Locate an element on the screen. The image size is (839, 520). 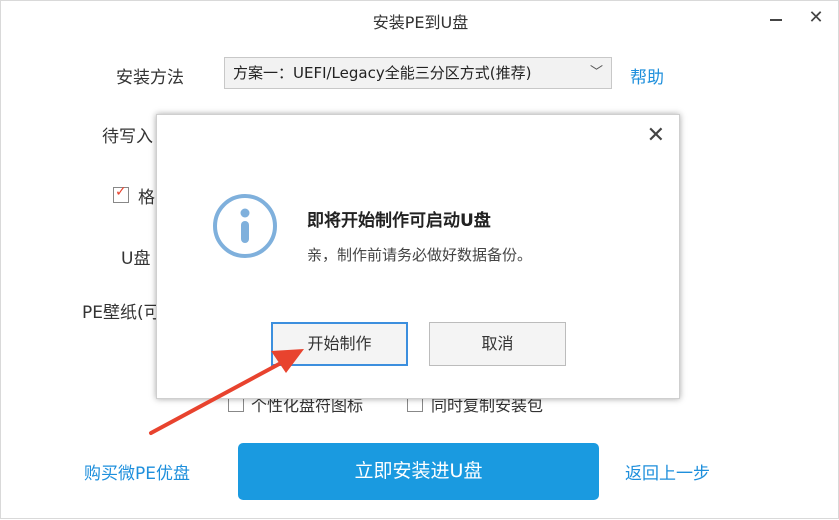
install-method-value: 方案一：UEFI/Legacy全能三分区方式(推荐) is located at coordinates (382, 73).